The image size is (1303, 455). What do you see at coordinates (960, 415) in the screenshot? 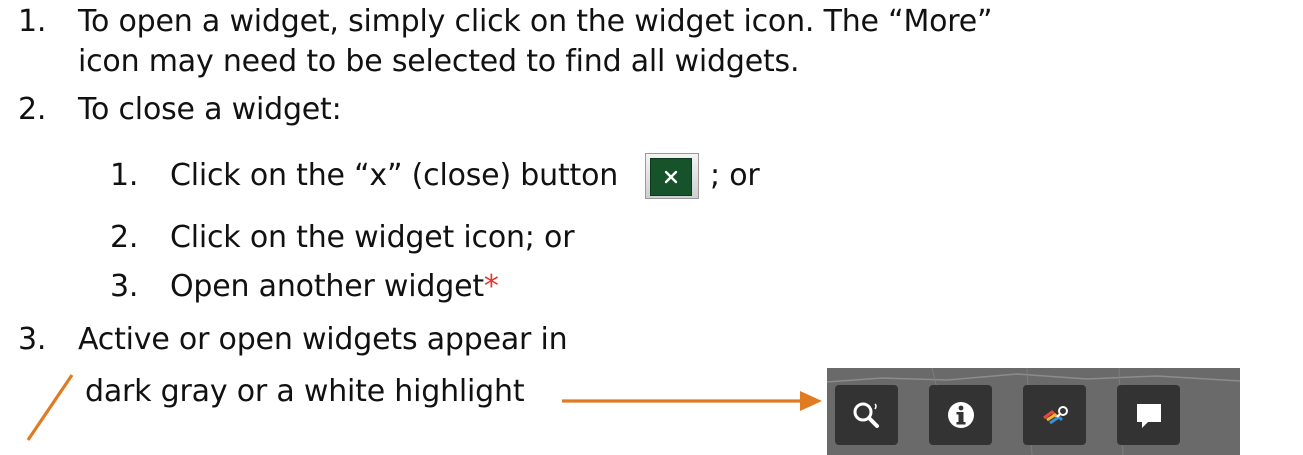
I see `info-icon` at bounding box center [960, 415].